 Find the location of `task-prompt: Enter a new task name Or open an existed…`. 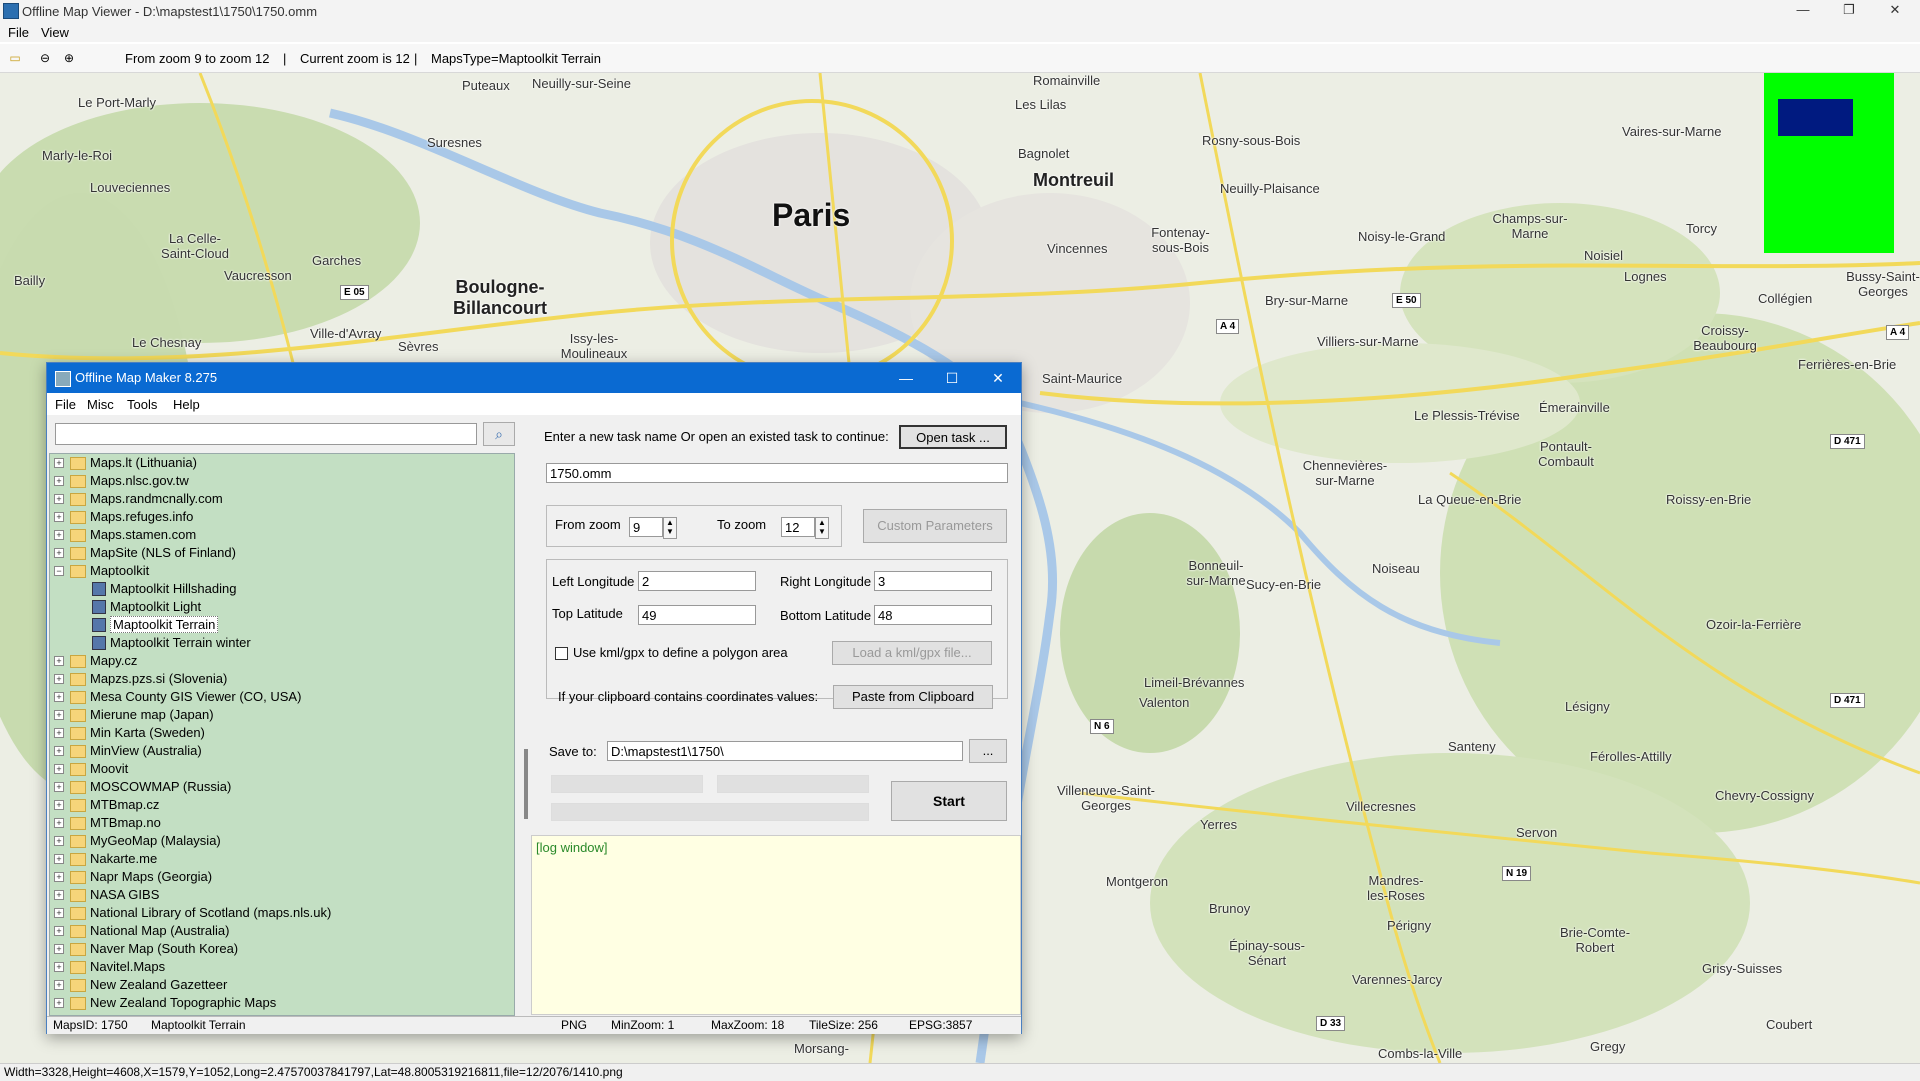

task-prompt: Enter a new task name Or open an existed… is located at coordinates (716, 436).